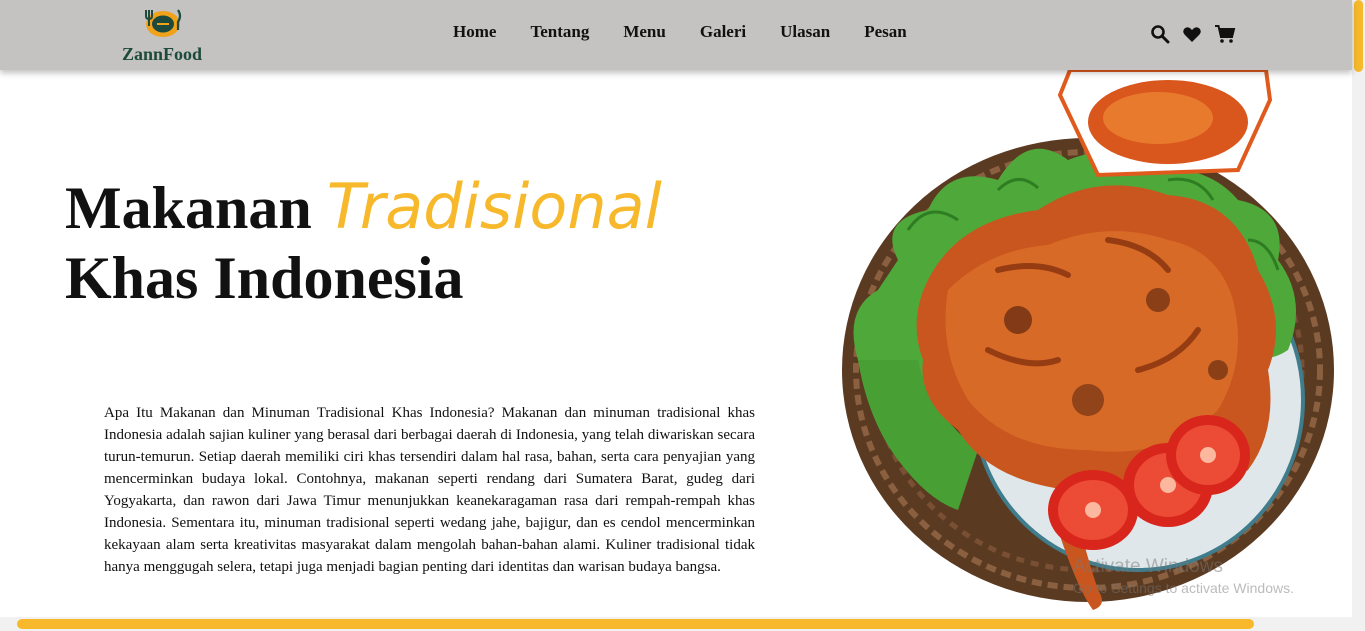 This screenshot has height=631, width=1365. Describe the element at coordinates (162, 54) in the screenshot. I see `brand-name: ZannFood` at that location.